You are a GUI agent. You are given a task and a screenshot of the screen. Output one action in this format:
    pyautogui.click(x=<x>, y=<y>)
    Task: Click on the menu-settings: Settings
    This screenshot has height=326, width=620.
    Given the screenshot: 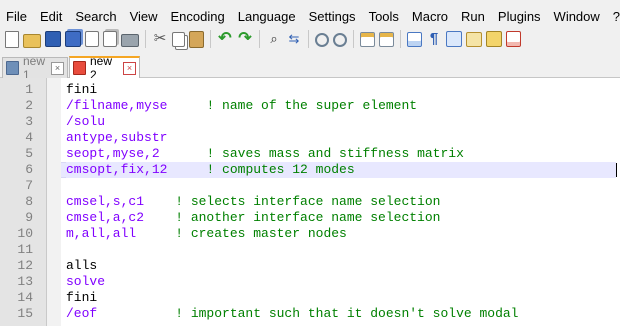 What is the action you would take?
    pyautogui.click(x=332, y=16)
    